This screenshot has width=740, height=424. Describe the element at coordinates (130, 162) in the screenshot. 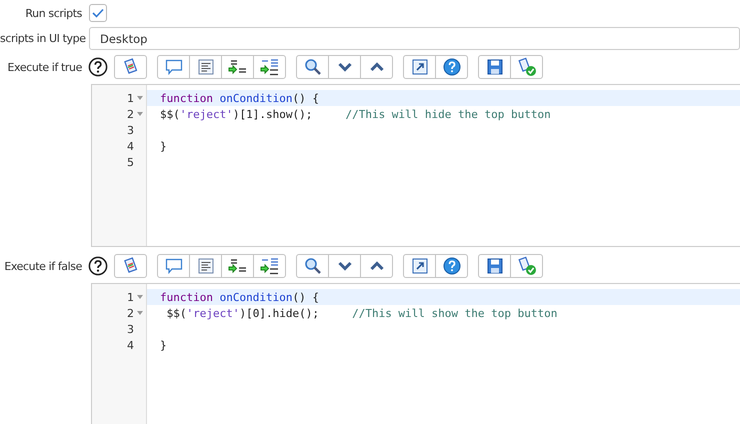

I see `line-number: 5` at that location.